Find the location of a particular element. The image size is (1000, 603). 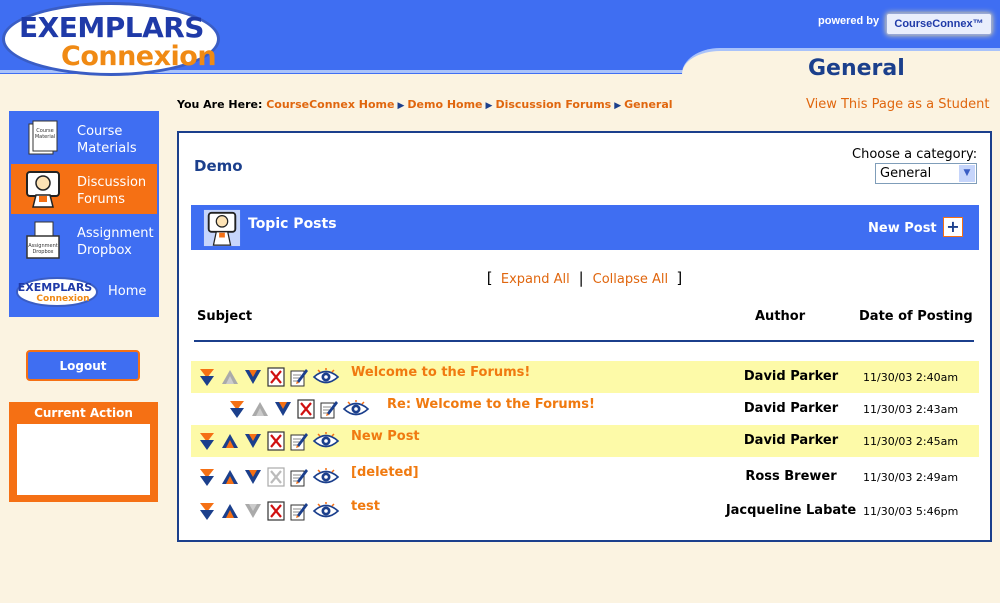

expand-all-link: Expand All is located at coordinates (535, 279).